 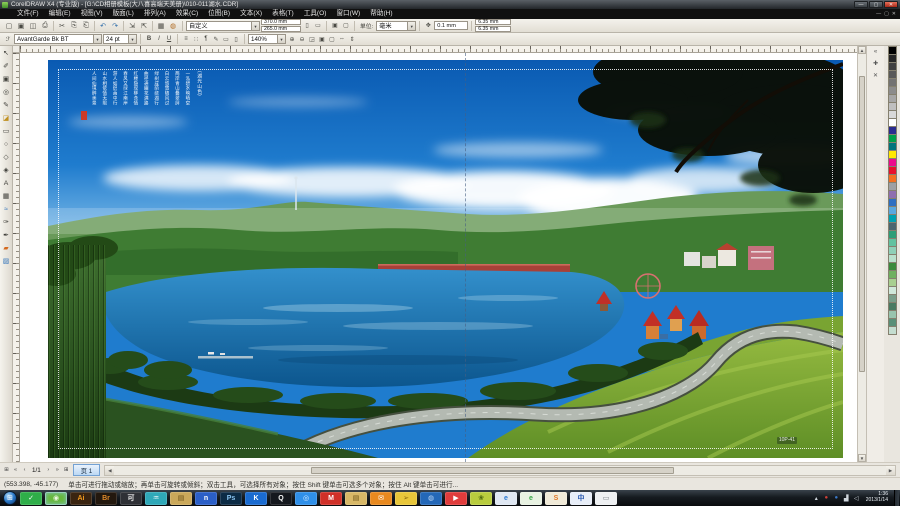 What do you see at coordinates (312, 39) in the screenshot?
I see `zoom-selected-button: ◲` at bounding box center [312, 39].